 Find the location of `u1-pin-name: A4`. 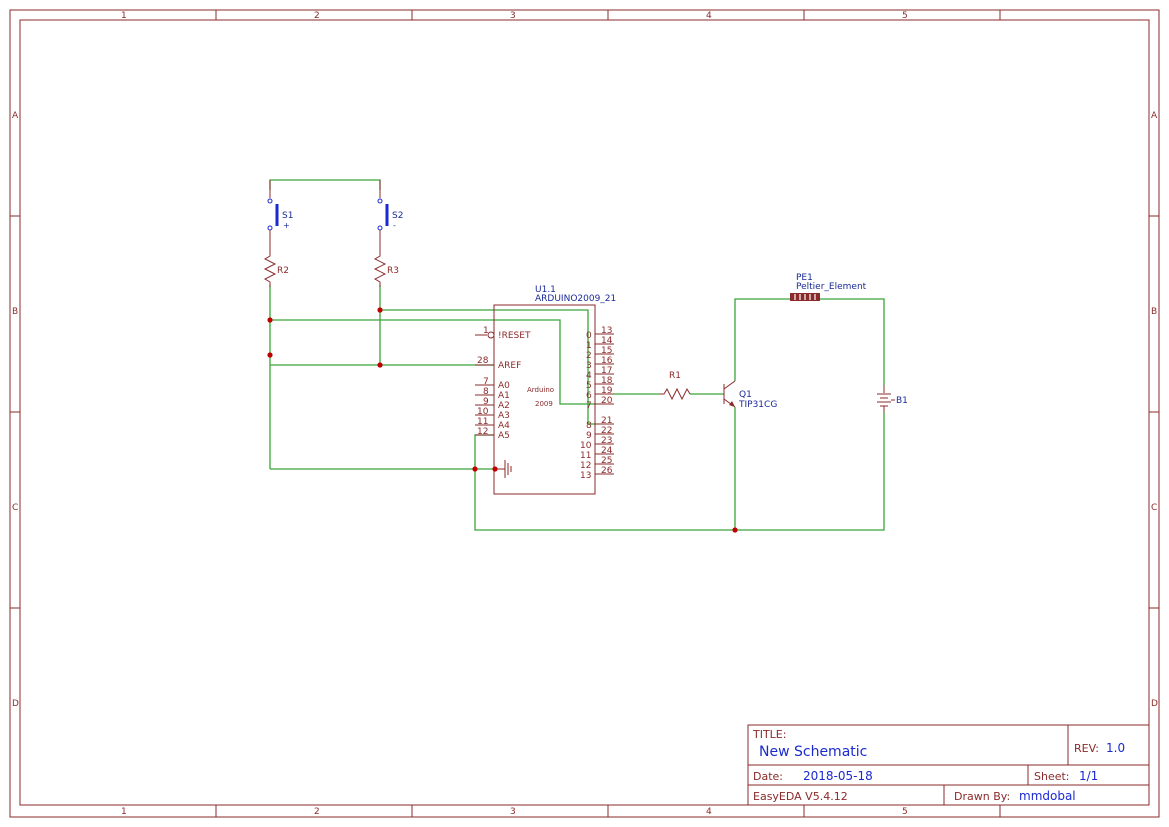

u1-pin-name: A4 is located at coordinates (504, 426).